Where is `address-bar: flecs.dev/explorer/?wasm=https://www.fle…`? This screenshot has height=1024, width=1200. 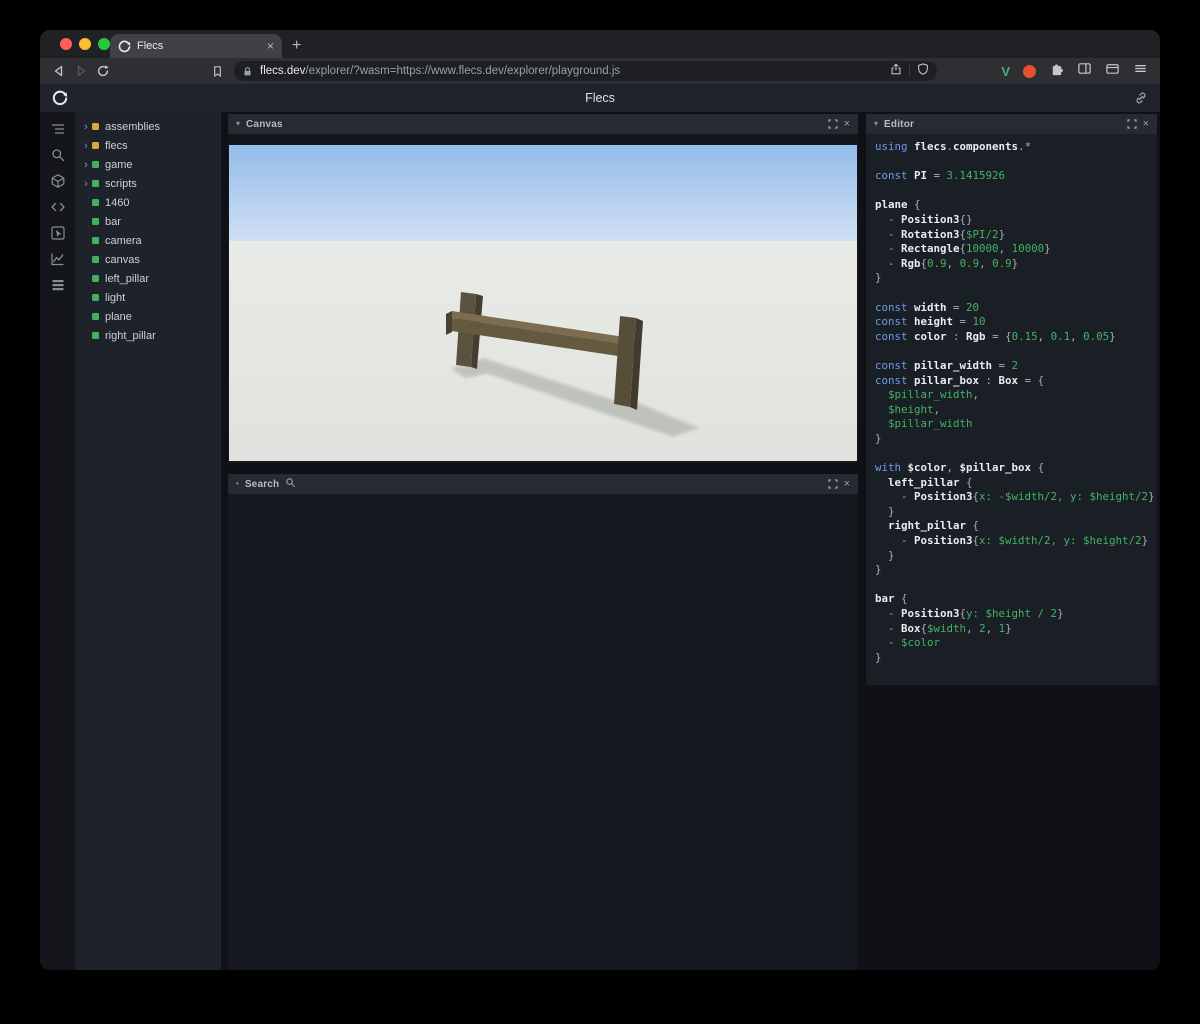 address-bar: flecs.dev/explorer/?wasm=https://www.fle… is located at coordinates (586, 71).